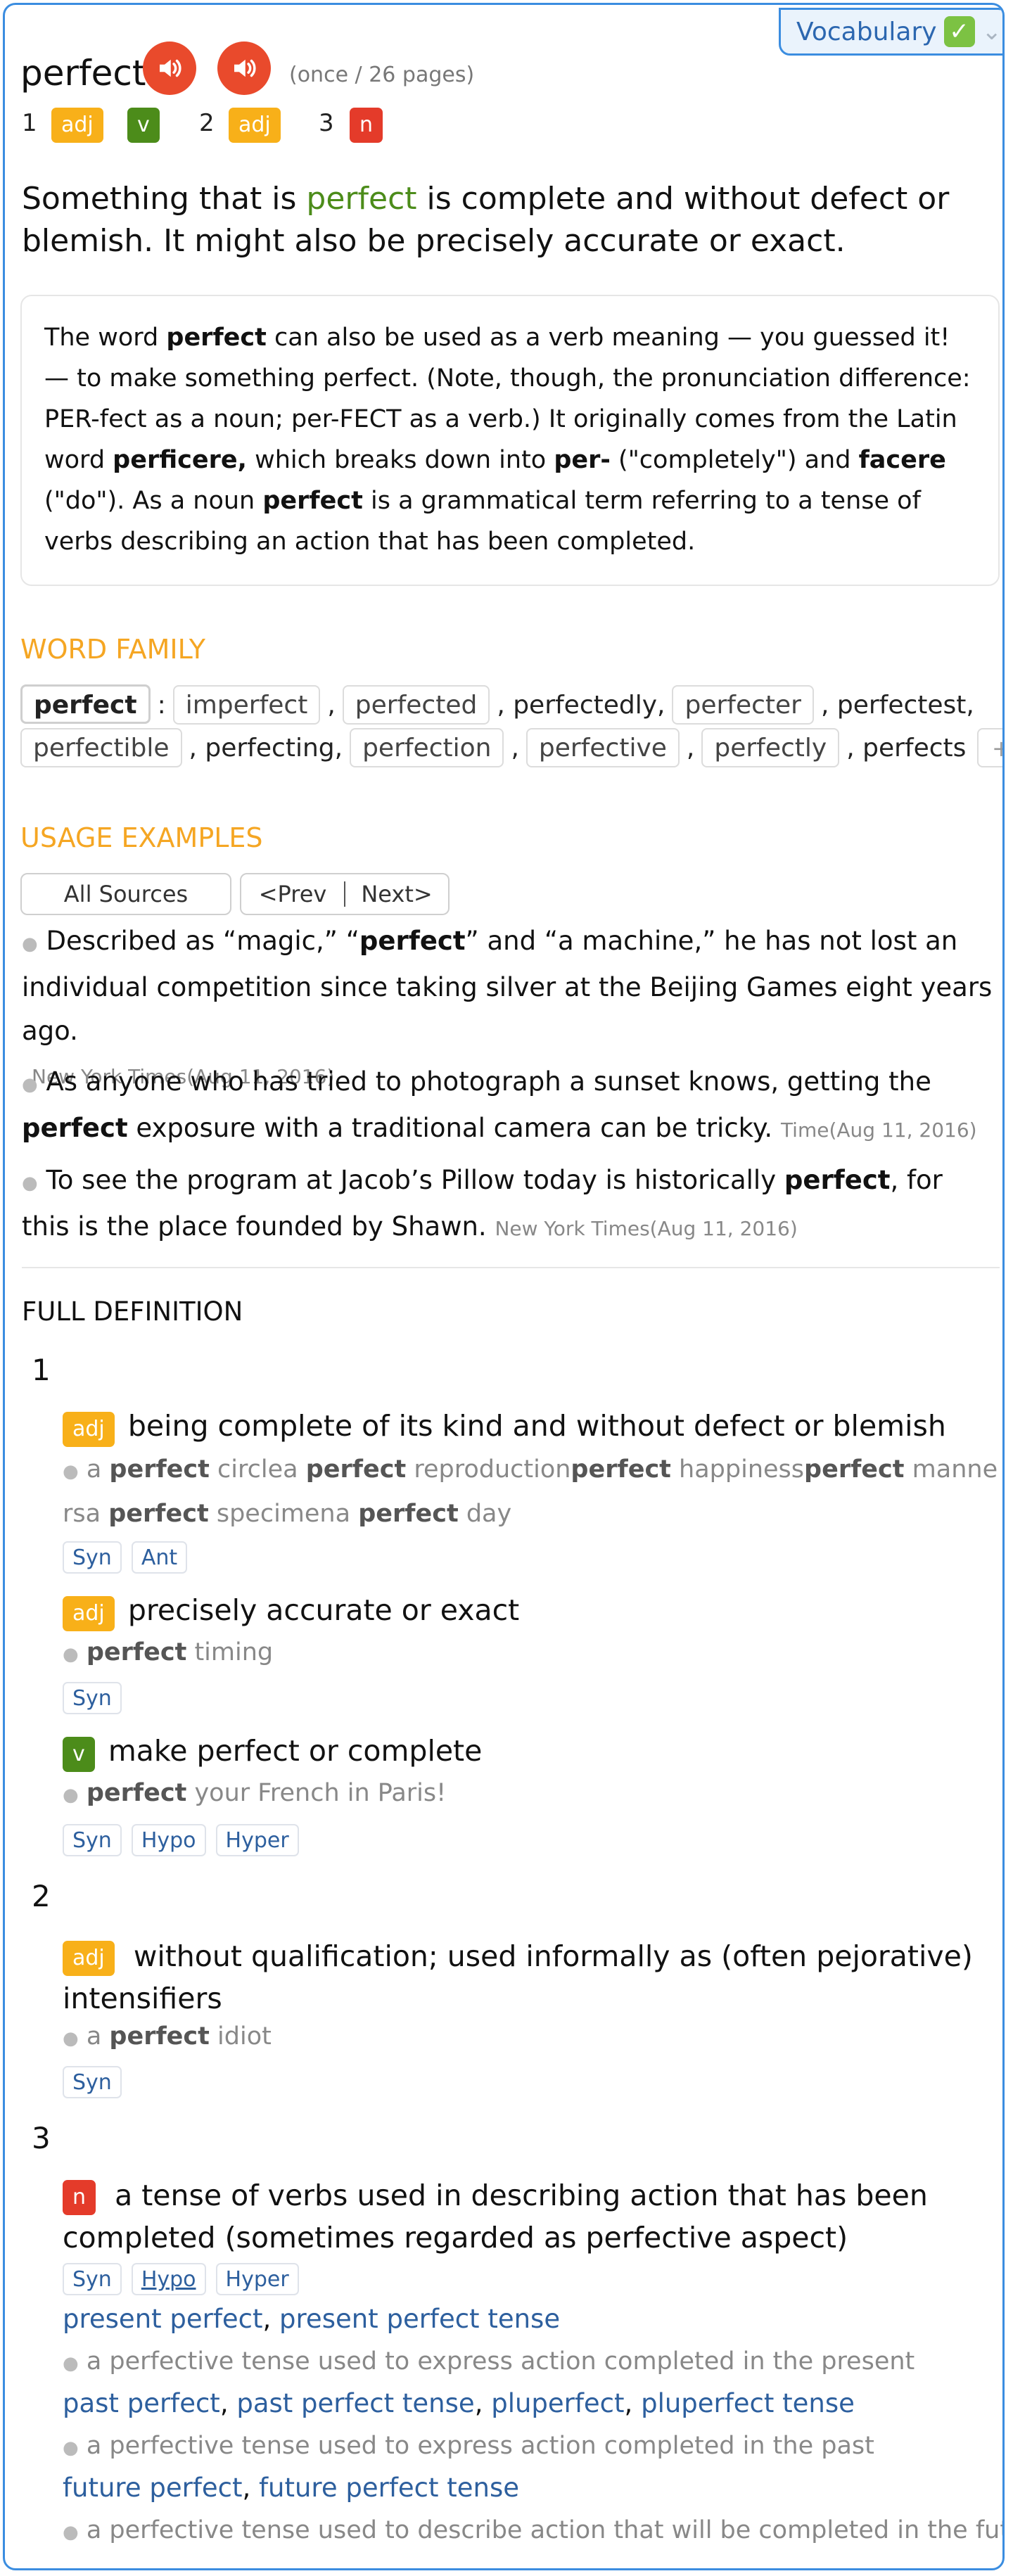  What do you see at coordinates (771, 747) in the screenshot?
I see `word-family-item: perfectly` at bounding box center [771, 747].